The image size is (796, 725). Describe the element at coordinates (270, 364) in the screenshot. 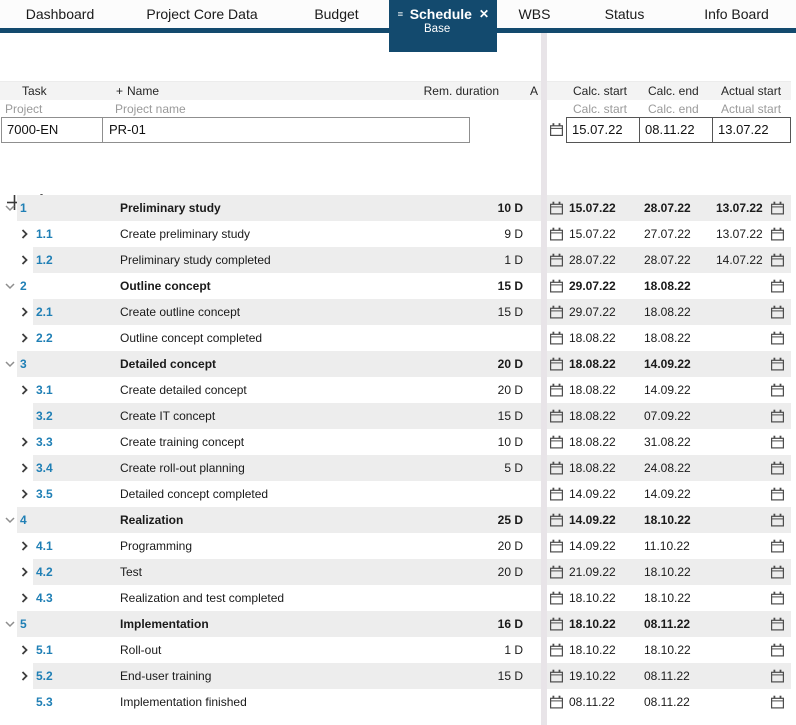

I see `task-row: 3 Detailed concept 20 D` at that location.